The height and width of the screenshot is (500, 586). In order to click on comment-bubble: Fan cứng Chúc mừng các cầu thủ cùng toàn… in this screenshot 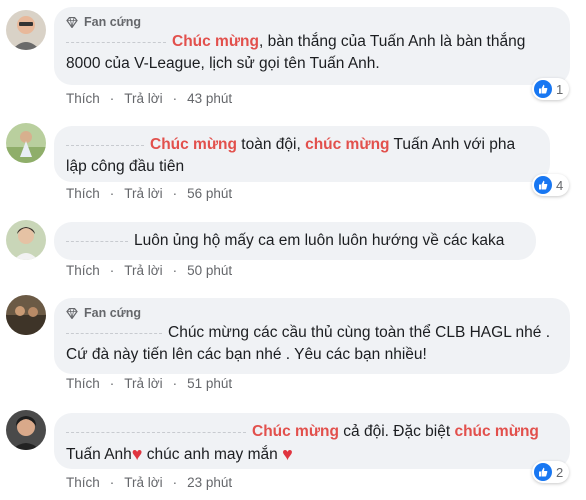, I will do `click(312, 336)`.